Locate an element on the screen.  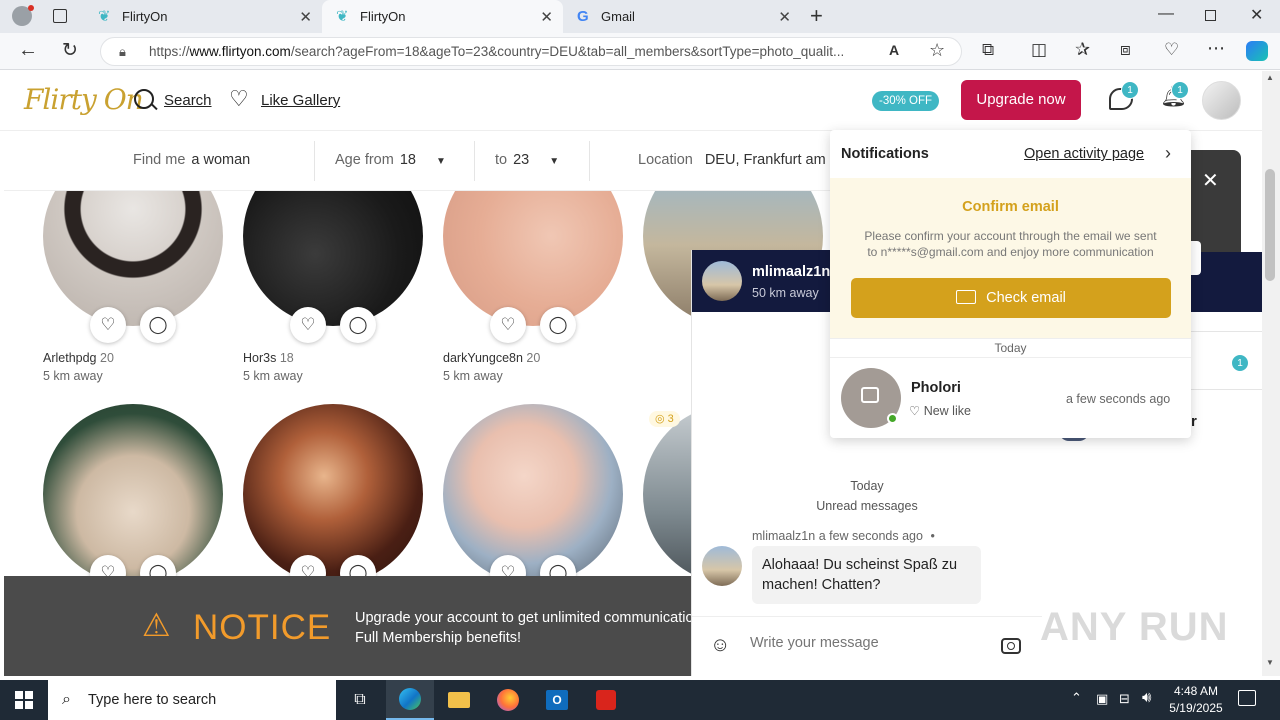
more-menu-icon: ⋯ is located at coordinates (1216, 48).